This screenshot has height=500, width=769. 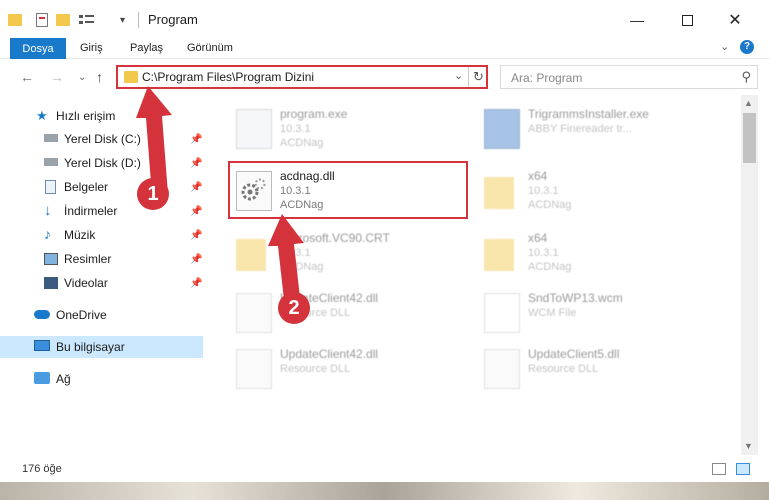 I want to click on step-1-badge: 1, so click(x=153, y=194).